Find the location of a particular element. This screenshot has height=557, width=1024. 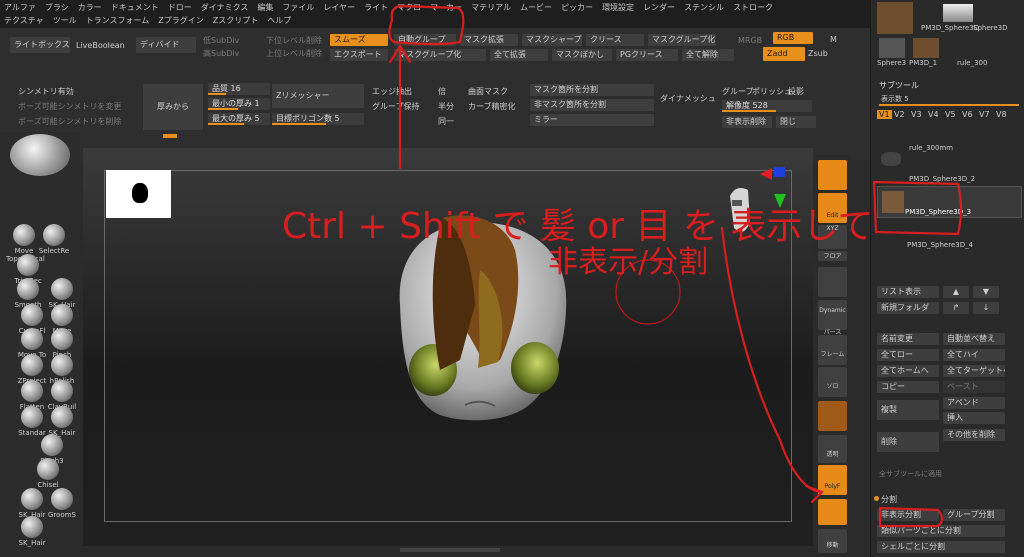

liveboolean-toggle: LiveBoolean is located at coordinates (100, 45).